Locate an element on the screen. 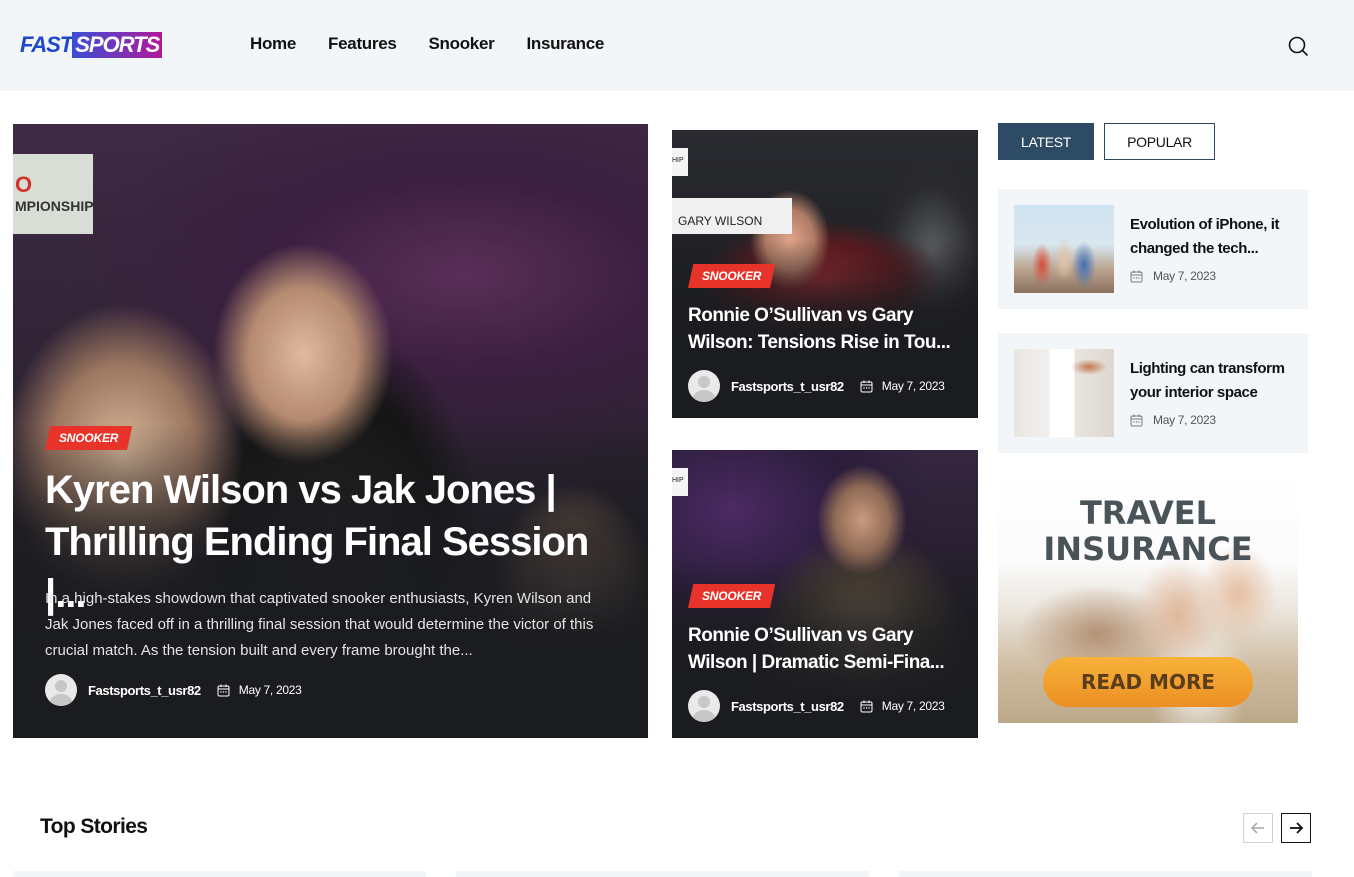 The height and width of the screenshot is (877, 1354). tab-latest: LATEST is located at coordinates (1046, 141).